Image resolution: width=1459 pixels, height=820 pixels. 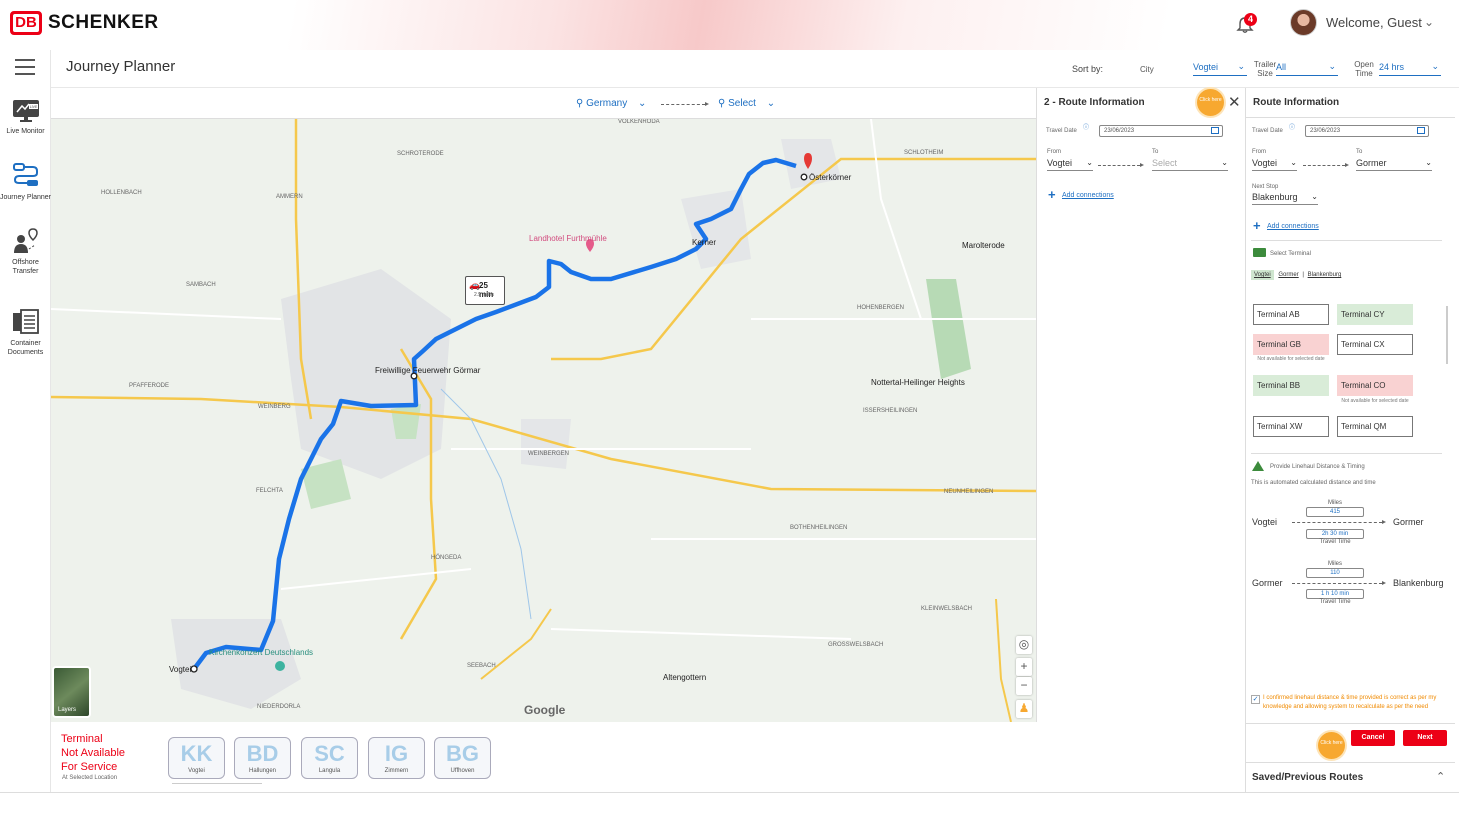 I want to click on journey-planner-icon, so click(x=25, y=174).